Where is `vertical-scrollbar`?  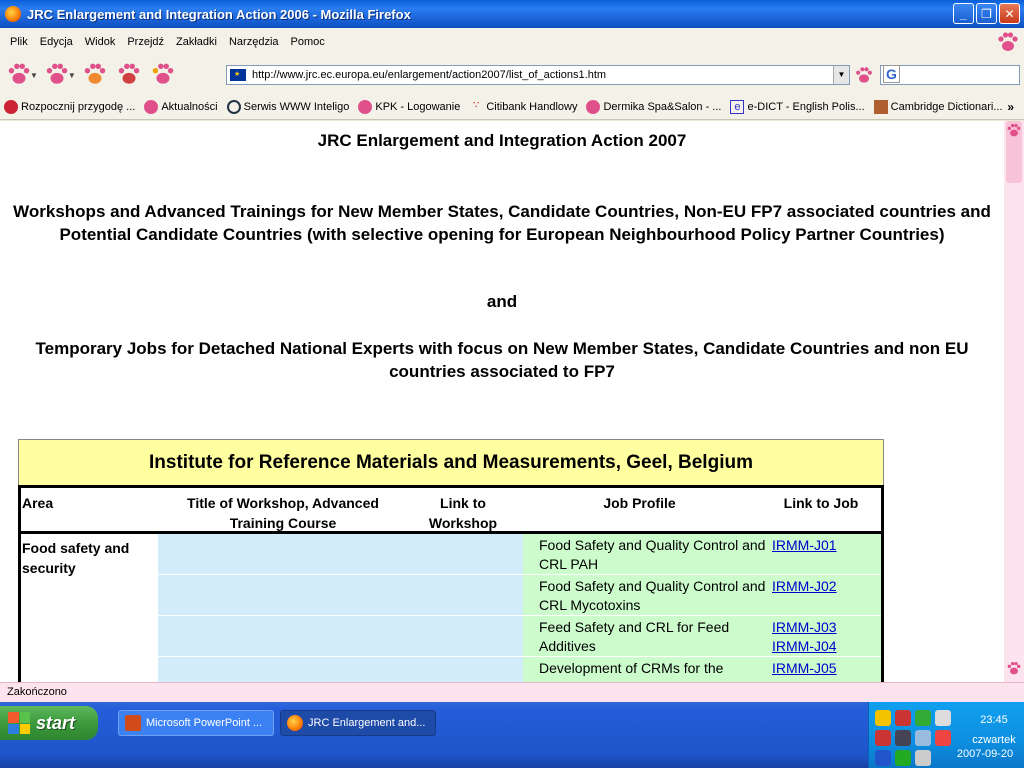
vertical-scrollbar is located at coordinates (1014, 401).